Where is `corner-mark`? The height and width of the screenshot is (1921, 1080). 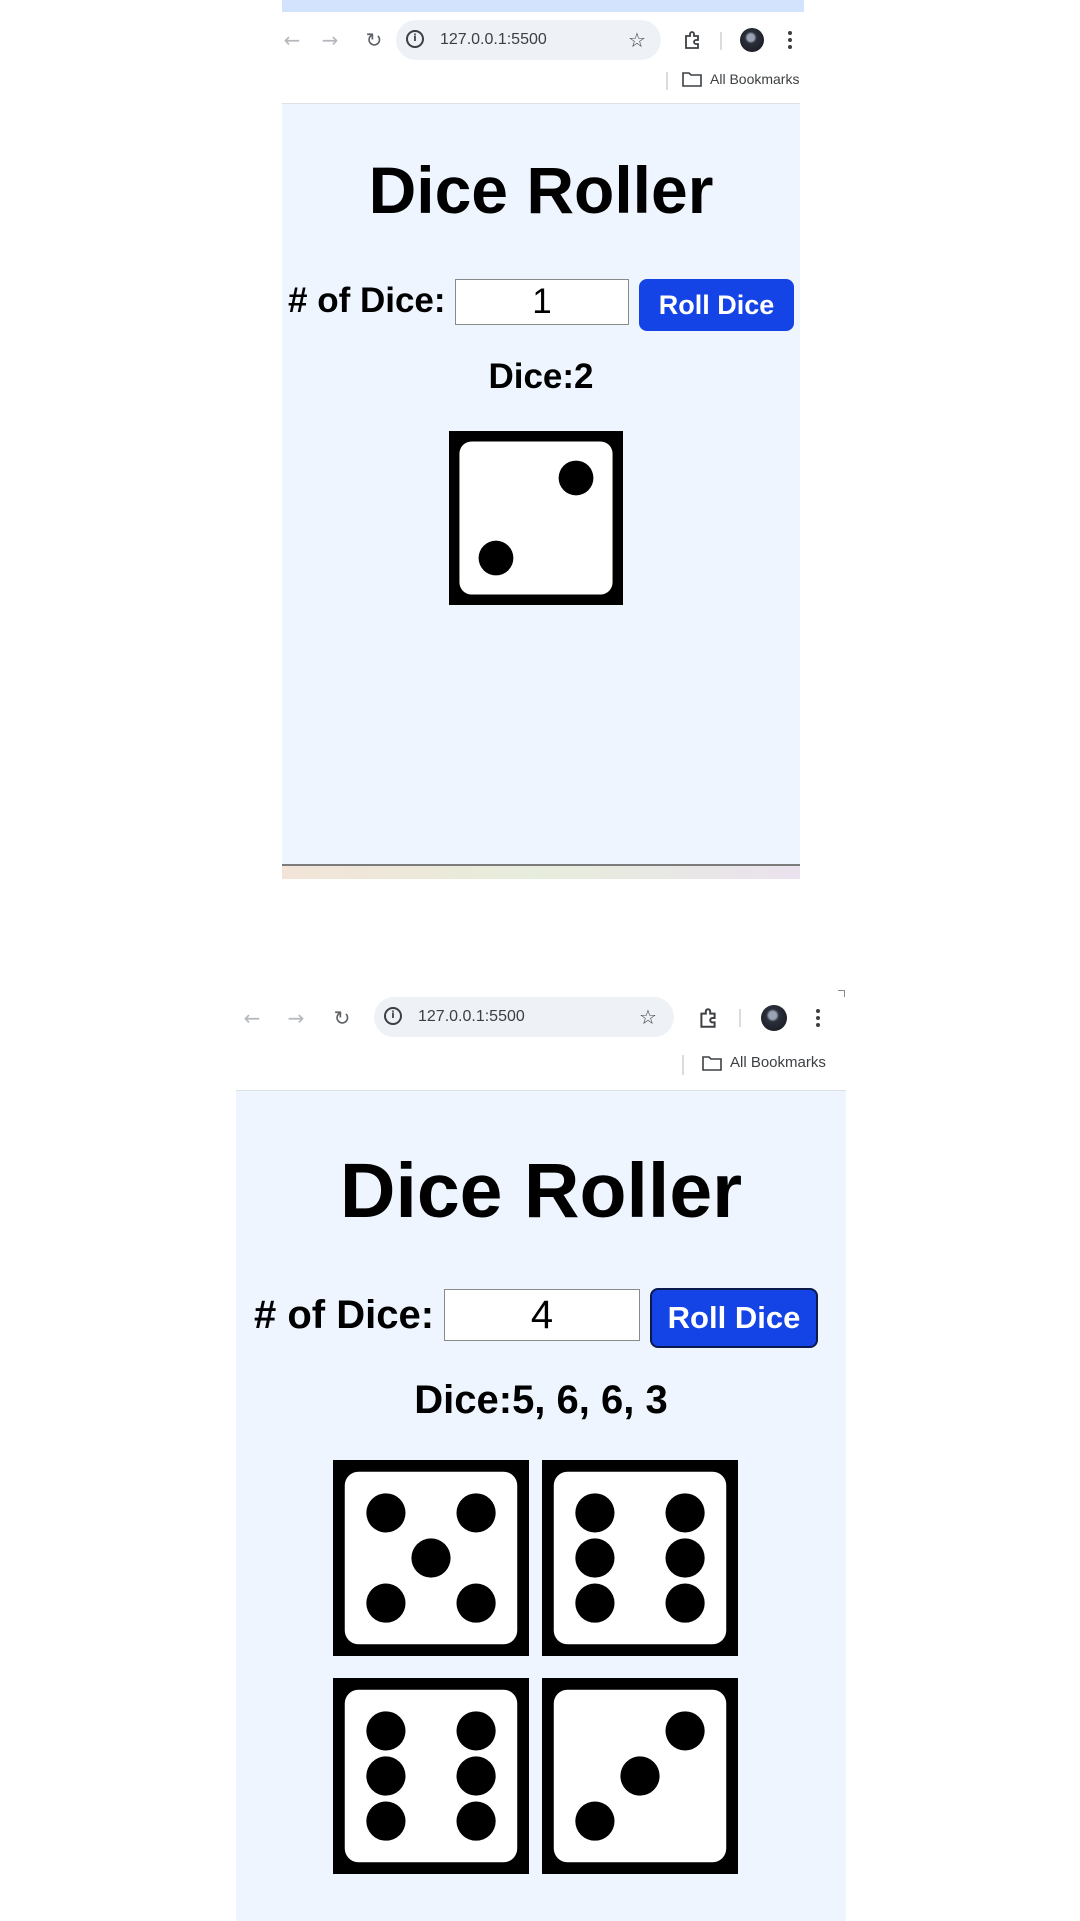
corner-mark is located at coordinates (841, 993).